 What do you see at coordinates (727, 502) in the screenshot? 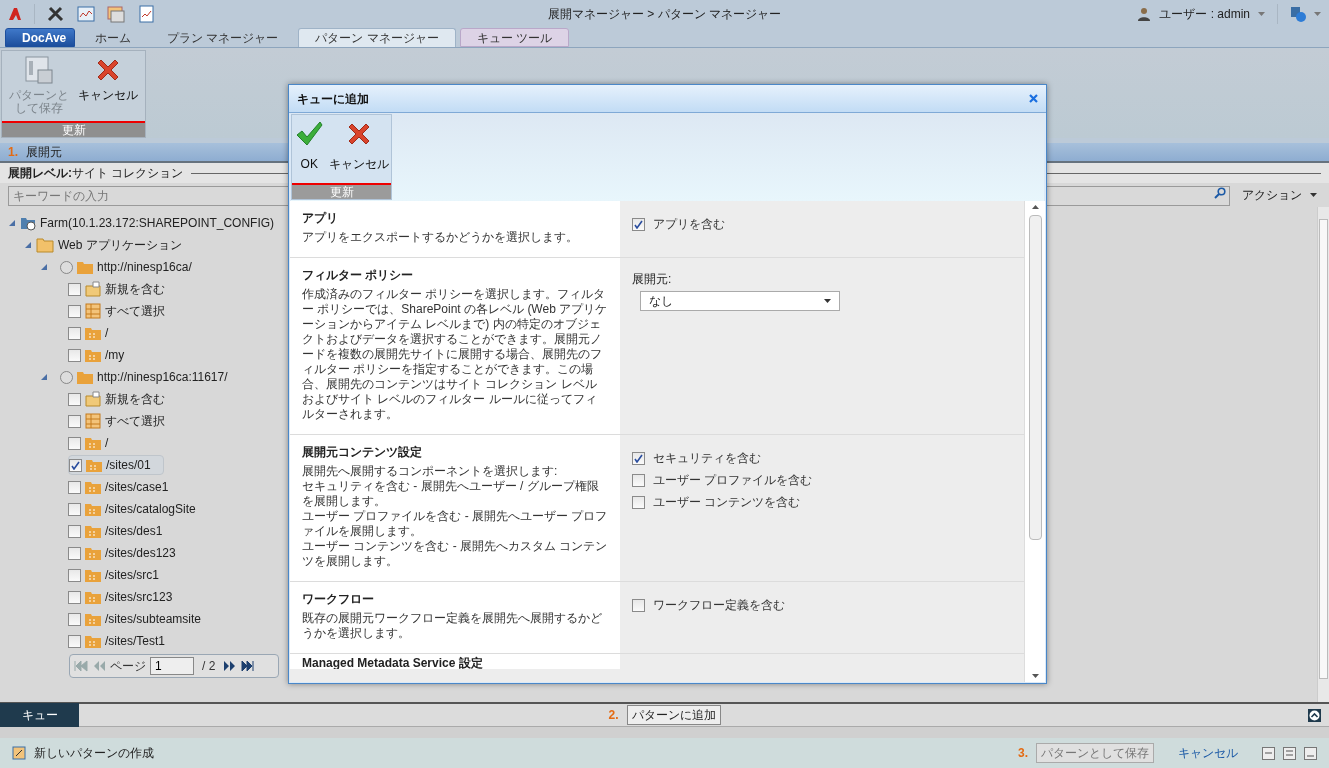
I see `checkbox-label: ユーザー コンテンツを含む` at bounding box center [727, 502].